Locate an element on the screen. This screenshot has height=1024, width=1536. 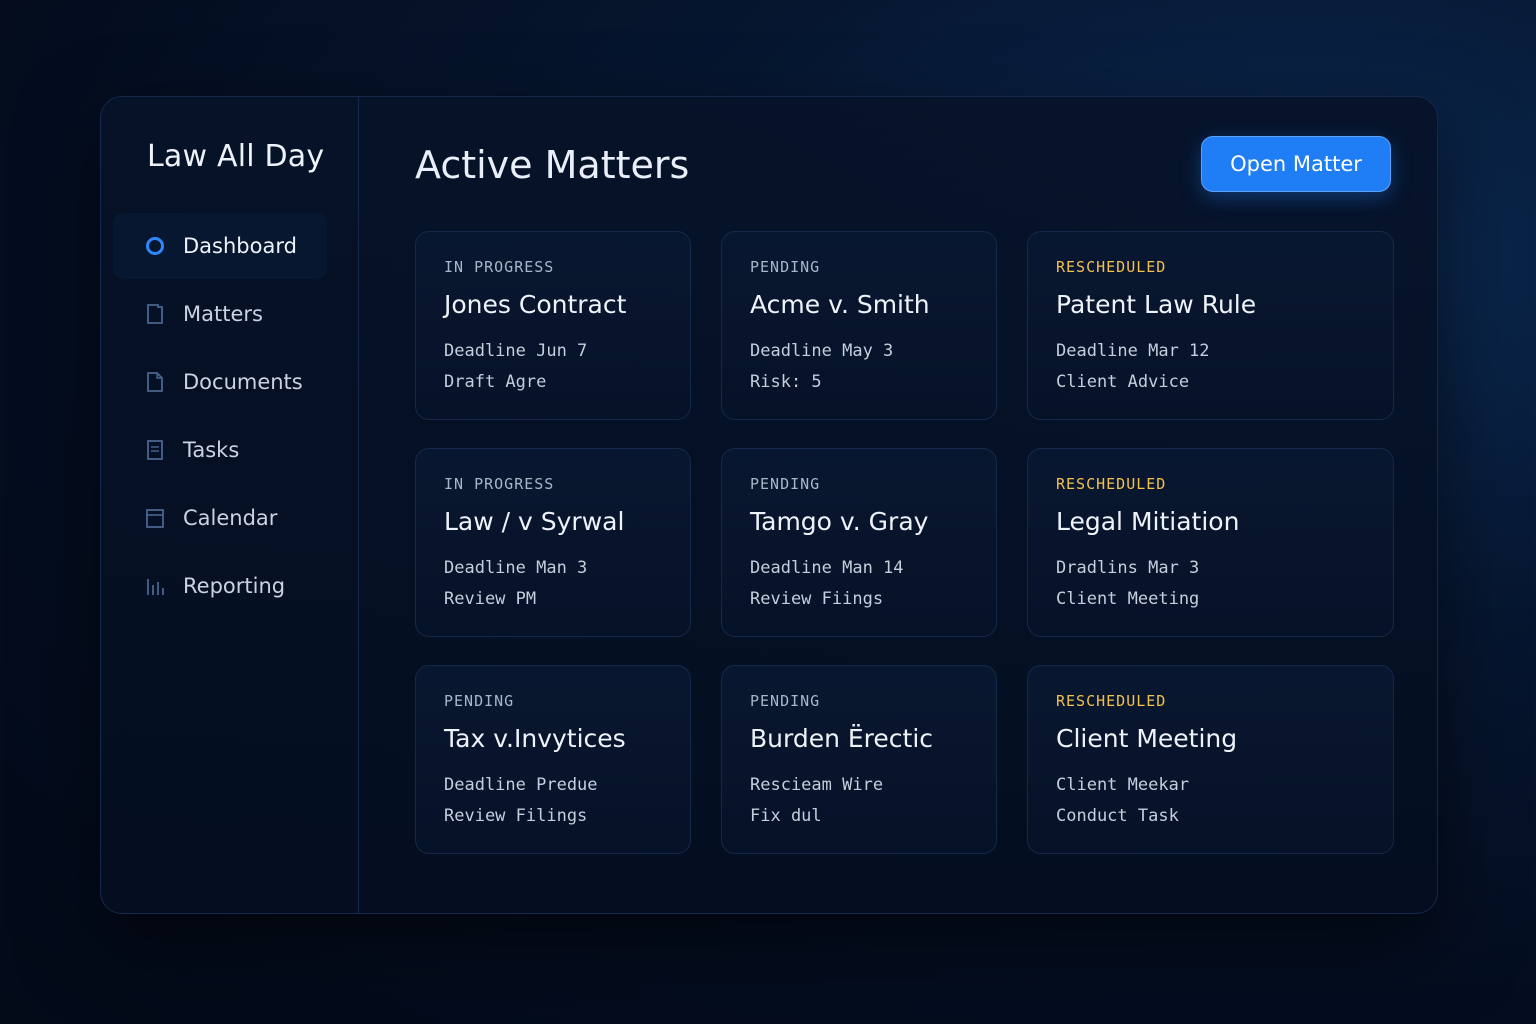
matter-note: Draft Agre is located at coordinates (495, 382).